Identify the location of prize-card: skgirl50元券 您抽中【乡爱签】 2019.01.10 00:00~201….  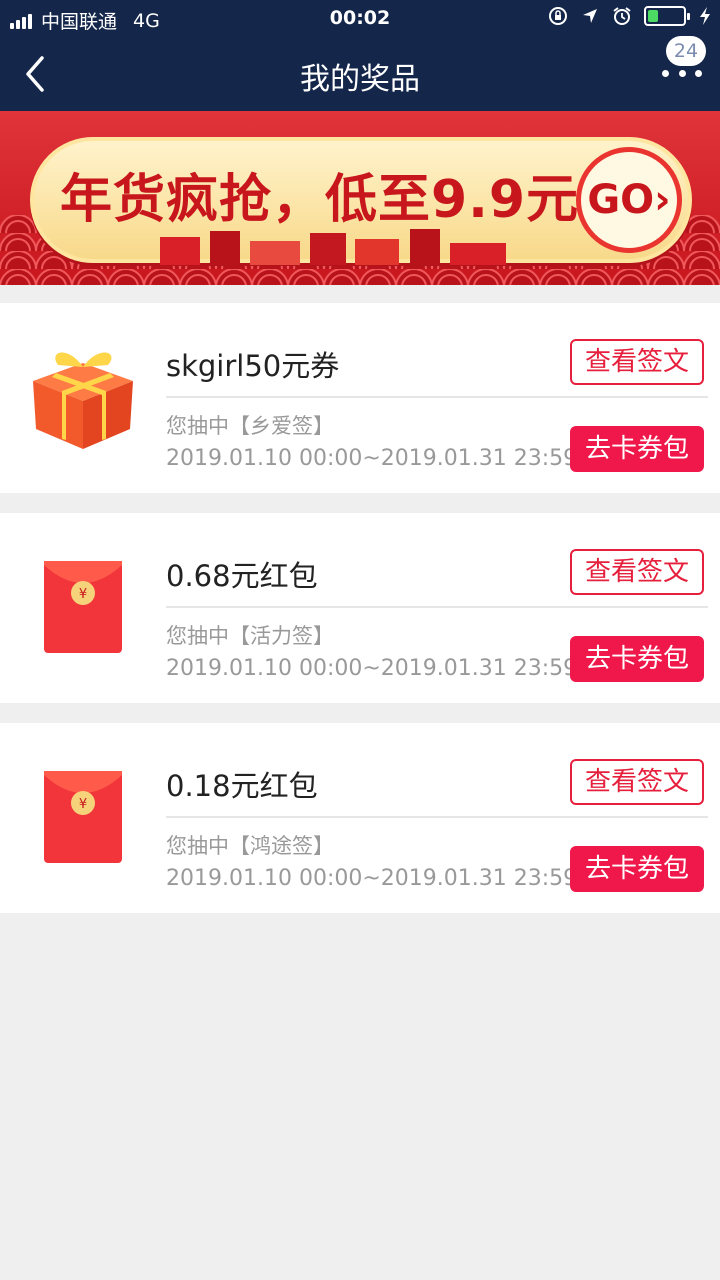
(360, 398).